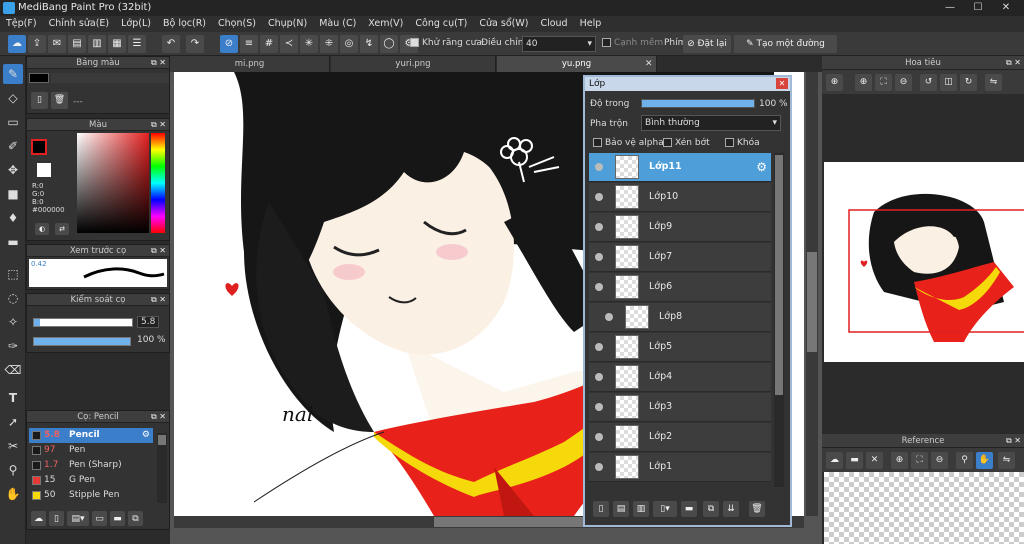  What do you see at coordinates (42, 229) in the screenshot?
I see `color-mode-icon: ◐` at bounding box center [42, 229].